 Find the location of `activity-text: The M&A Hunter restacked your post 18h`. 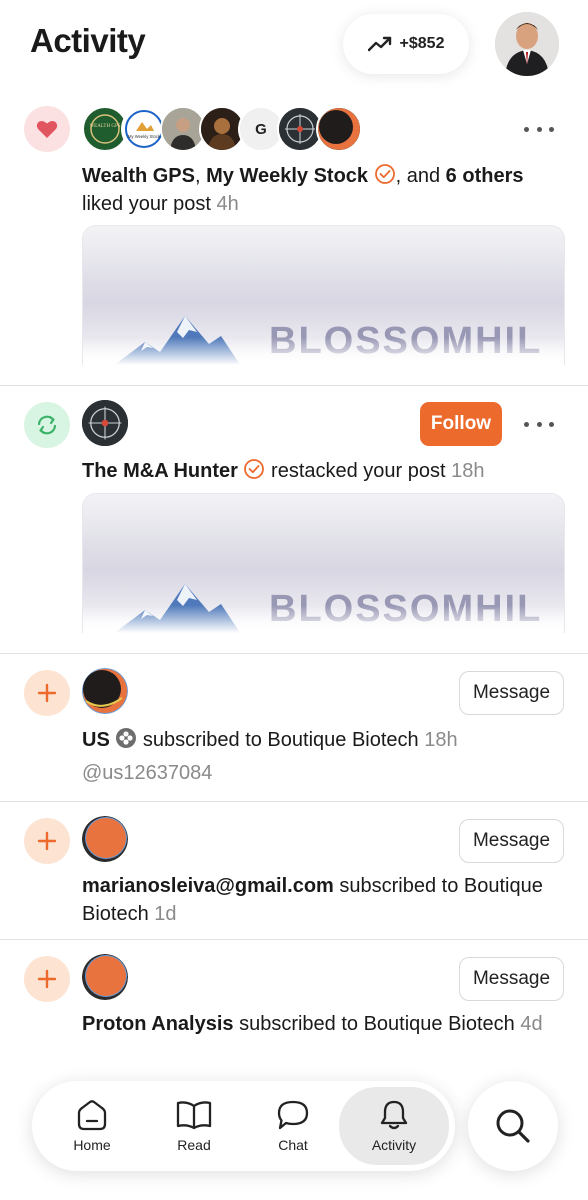

activity-text: The M&A Hunter restacked your post 18h is located at coordinates (322, 471).